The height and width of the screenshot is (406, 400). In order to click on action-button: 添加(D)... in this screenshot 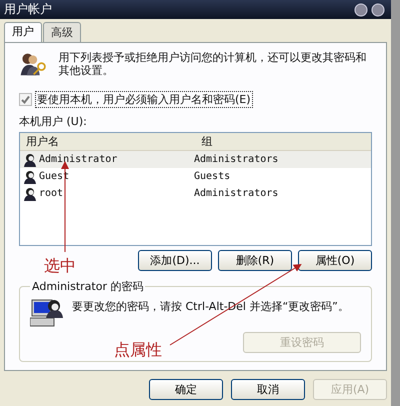, I will do `click(175, 260)`.